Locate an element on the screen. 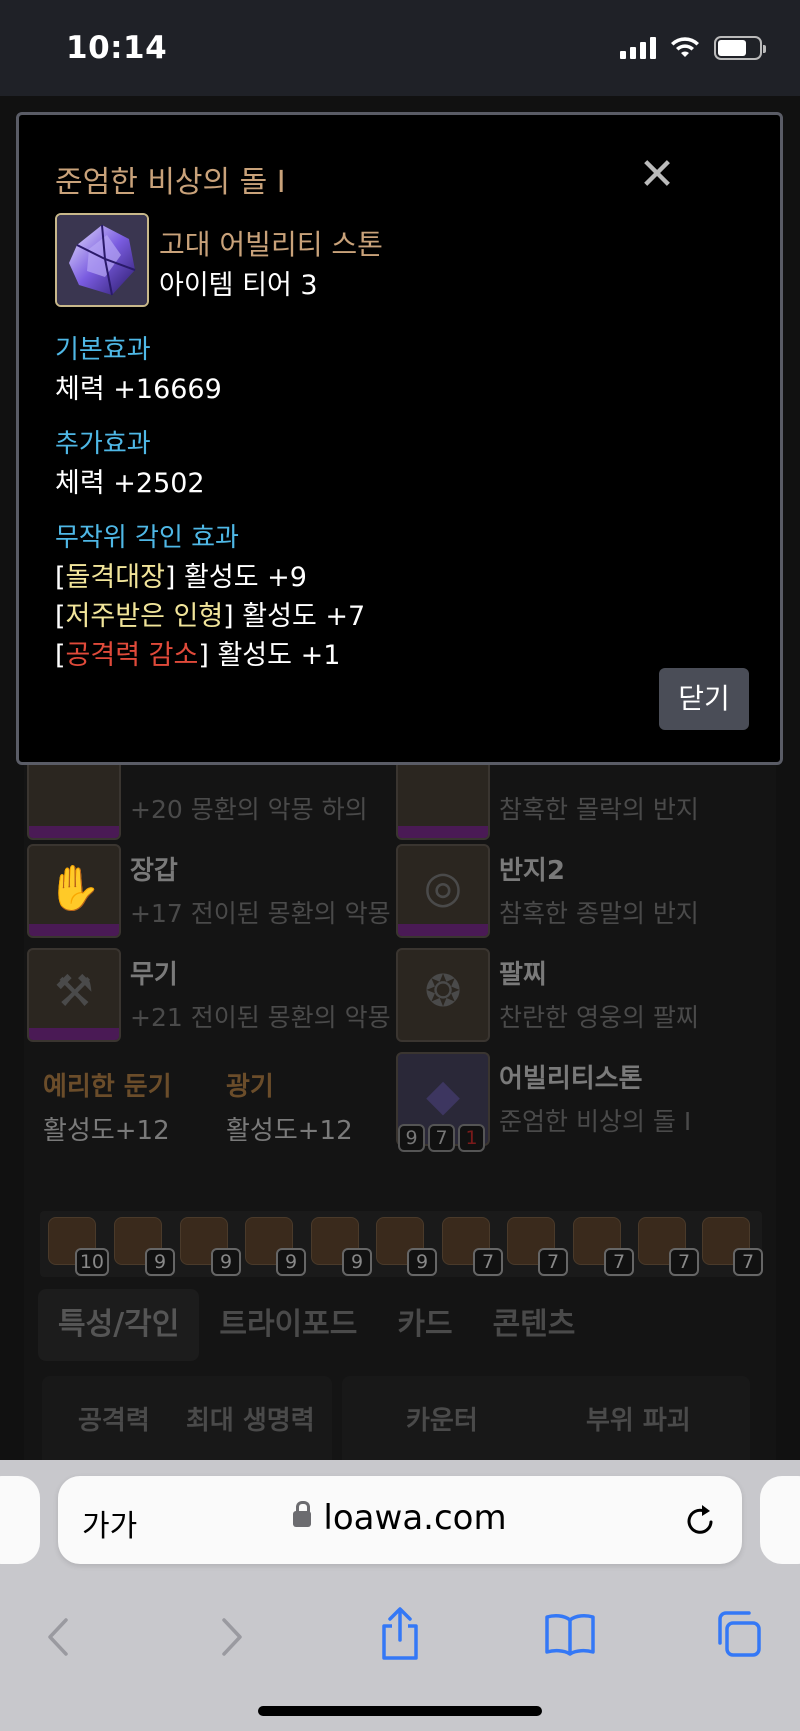  url-text: loawa.com is located at coordinates (415, 1518).